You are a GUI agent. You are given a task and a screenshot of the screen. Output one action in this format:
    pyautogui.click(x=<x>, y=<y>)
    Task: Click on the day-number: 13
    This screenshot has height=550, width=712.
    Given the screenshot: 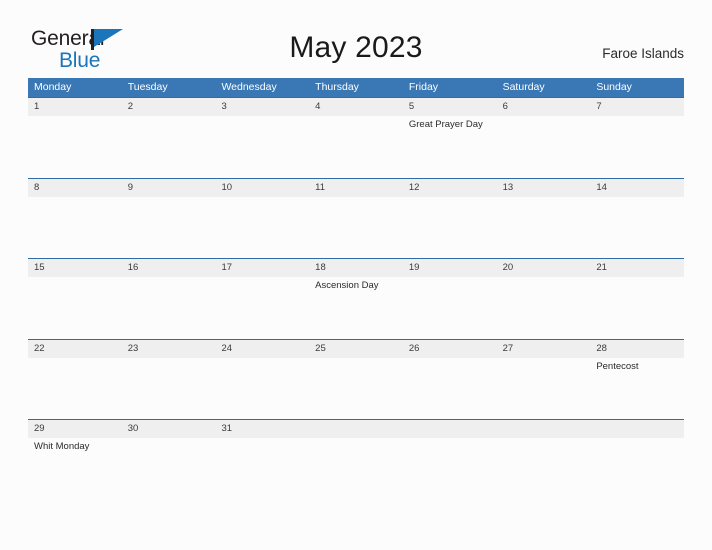 What is the action you would take?
    pyautogui.click(x=544, y=188)
    